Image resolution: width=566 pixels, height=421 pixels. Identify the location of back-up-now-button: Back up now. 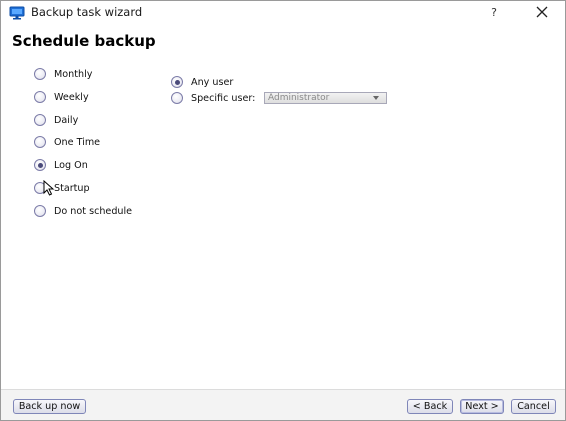
(49, 406).